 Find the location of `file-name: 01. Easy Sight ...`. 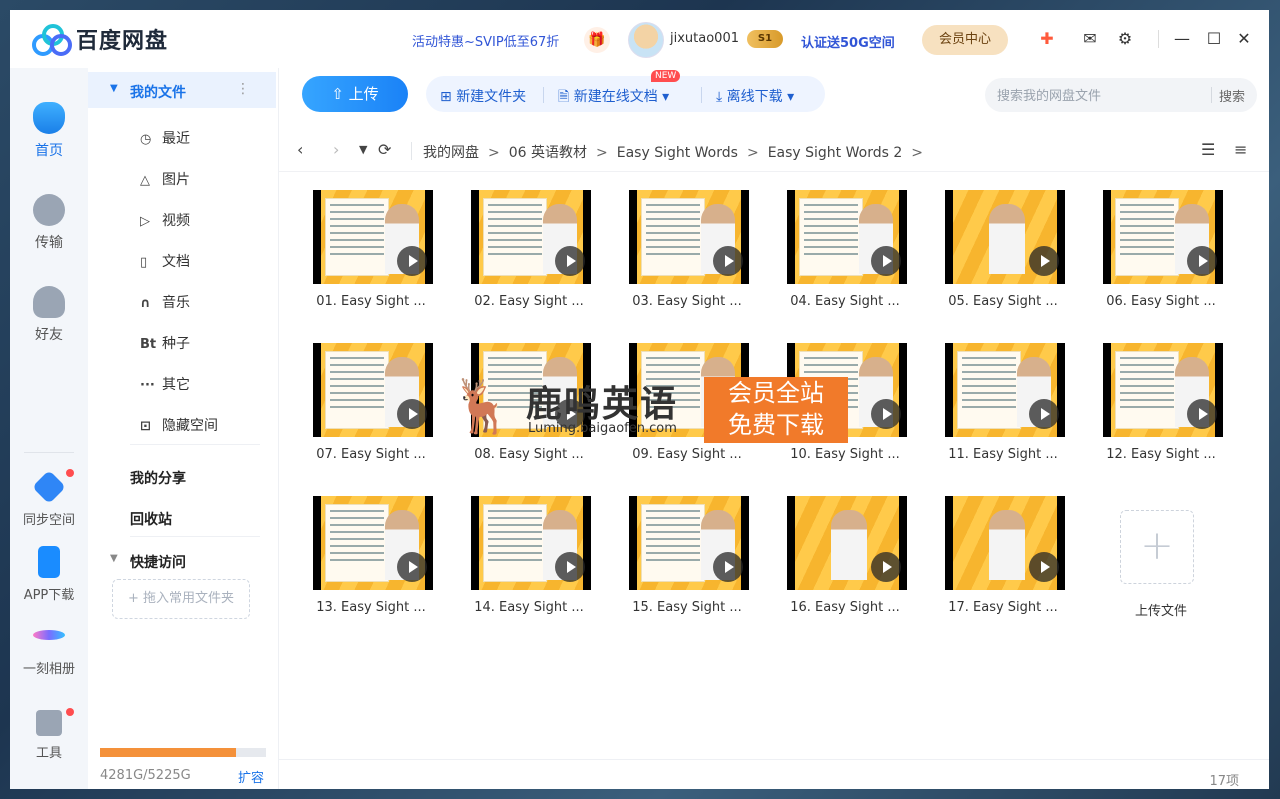

file-name: 01. Easy Sight ... is located at coordinates (371, 301).